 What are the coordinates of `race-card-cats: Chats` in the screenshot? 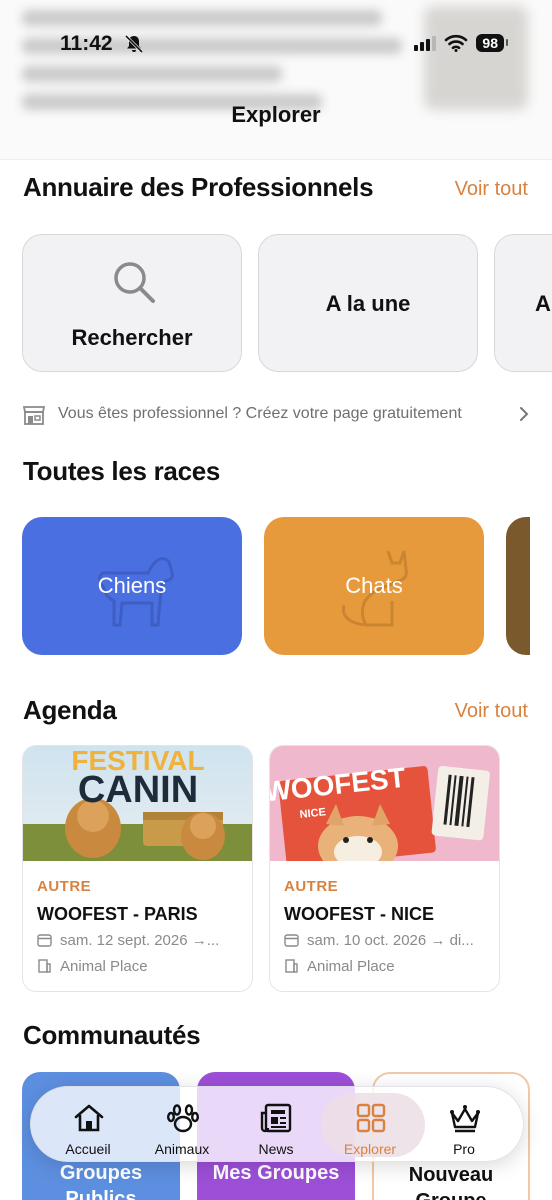 It's located at (374, 586).